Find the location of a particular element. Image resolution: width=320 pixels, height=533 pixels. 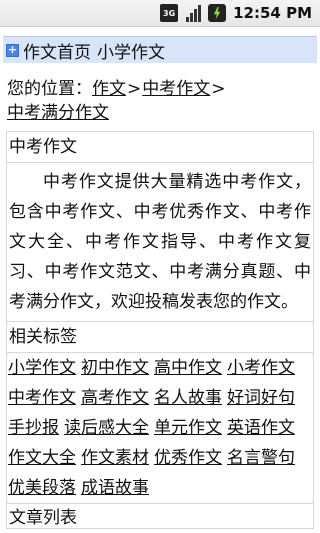

tag-link: 优美段落 is located at coordinates (42, 488).